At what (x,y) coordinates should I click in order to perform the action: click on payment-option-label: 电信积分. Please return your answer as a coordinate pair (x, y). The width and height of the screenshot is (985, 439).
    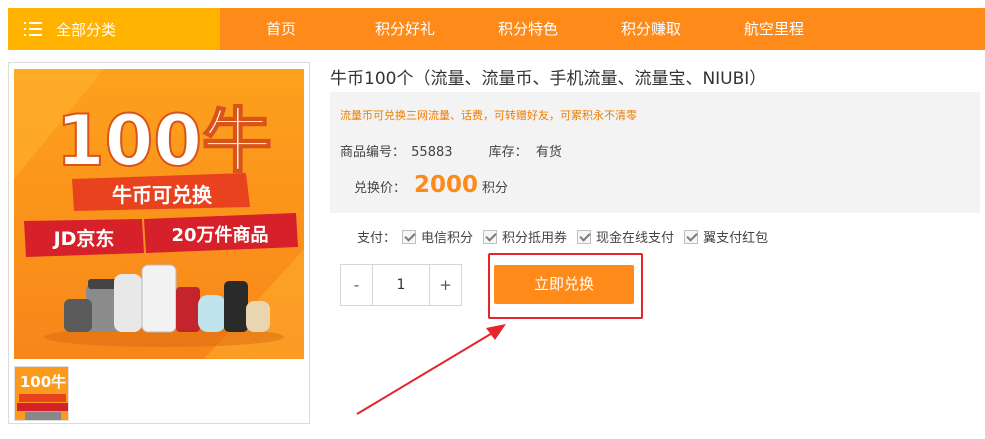
    Looking at the image, I should click on (447, 238).